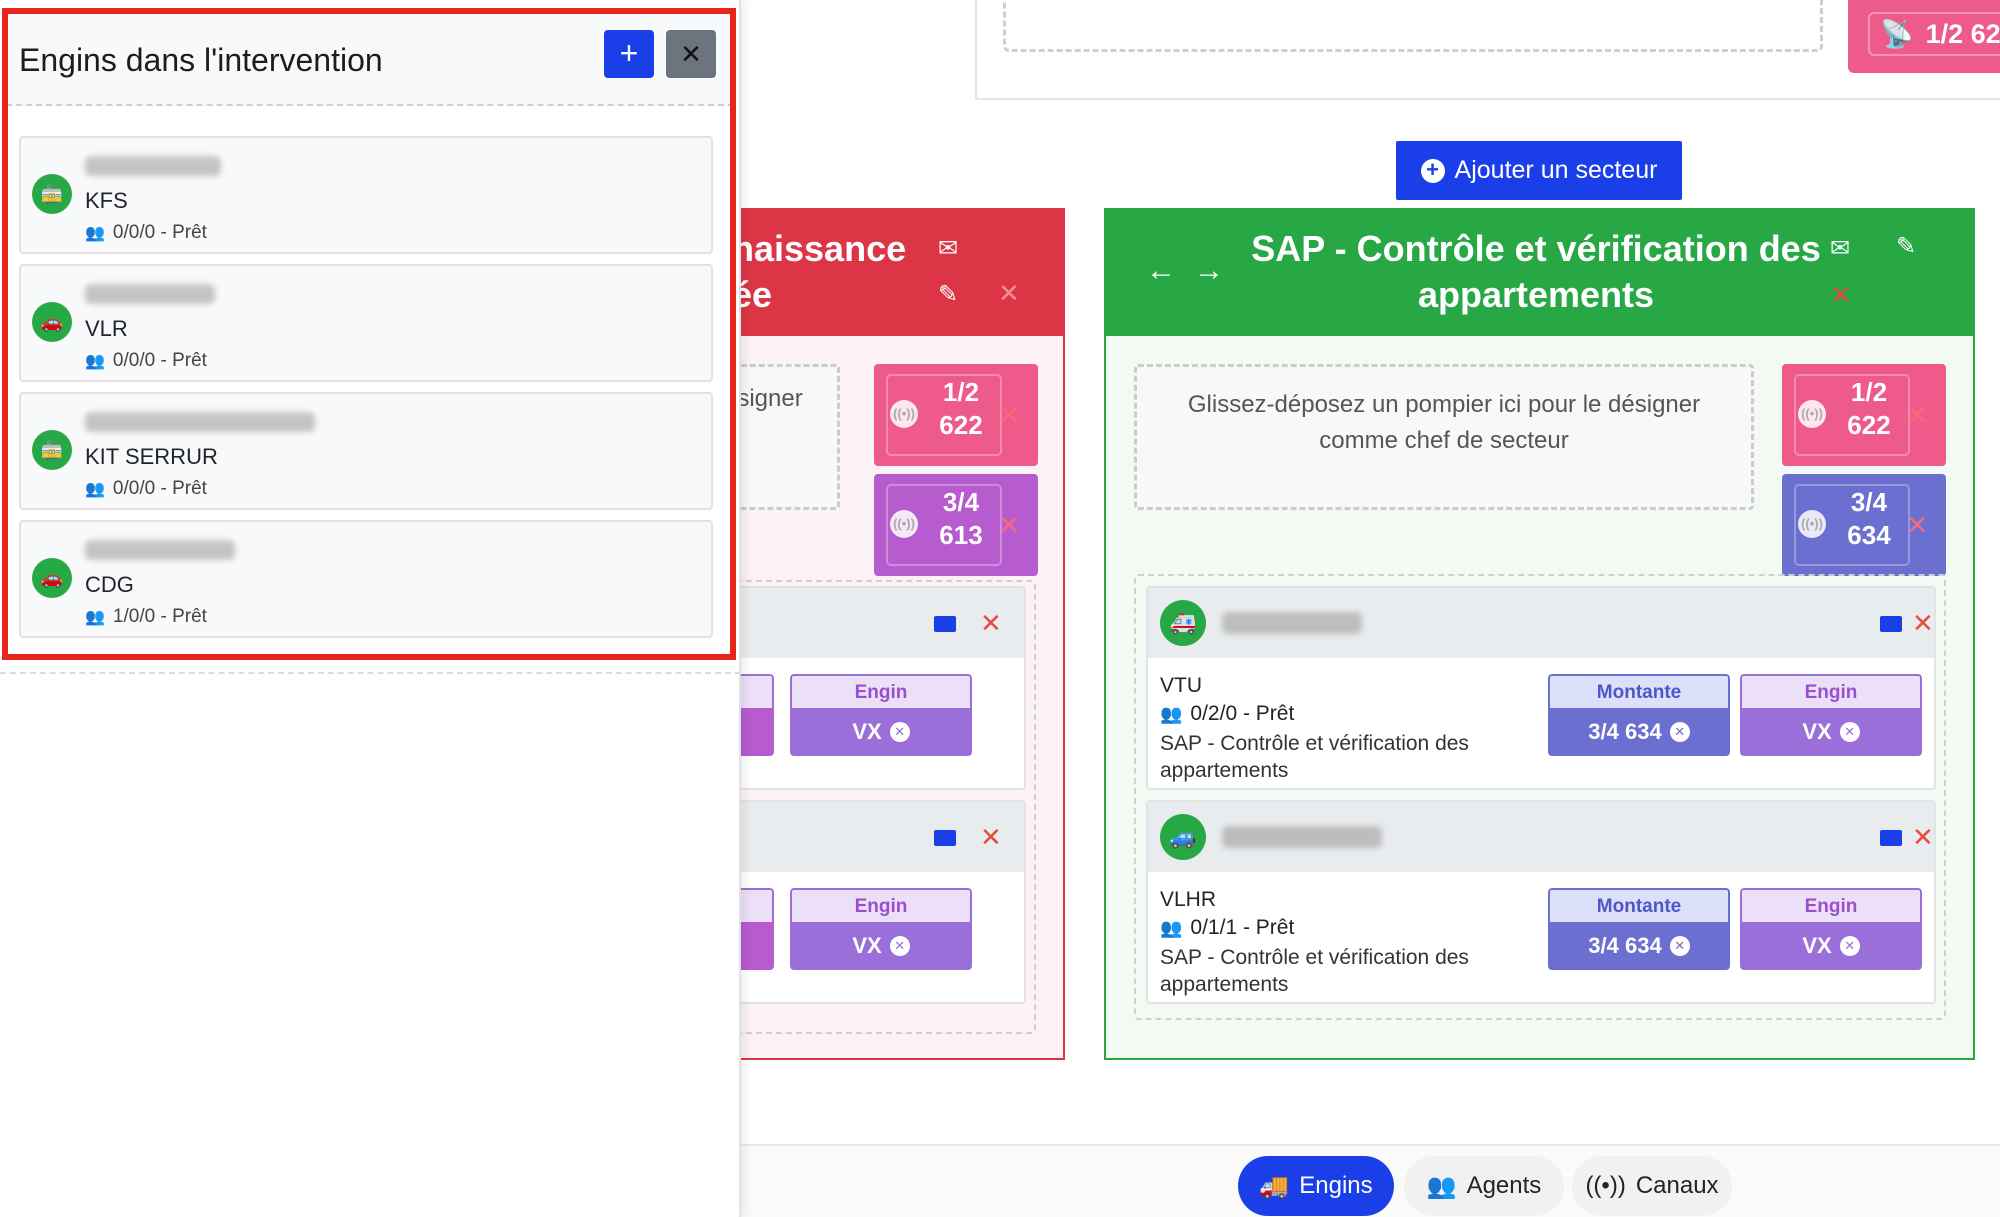 Image resolution: width=2000 pixels, height=1217 pixels. I want to click on panel-header: Engins dans l'intervention + ✕, so click(370, 57).